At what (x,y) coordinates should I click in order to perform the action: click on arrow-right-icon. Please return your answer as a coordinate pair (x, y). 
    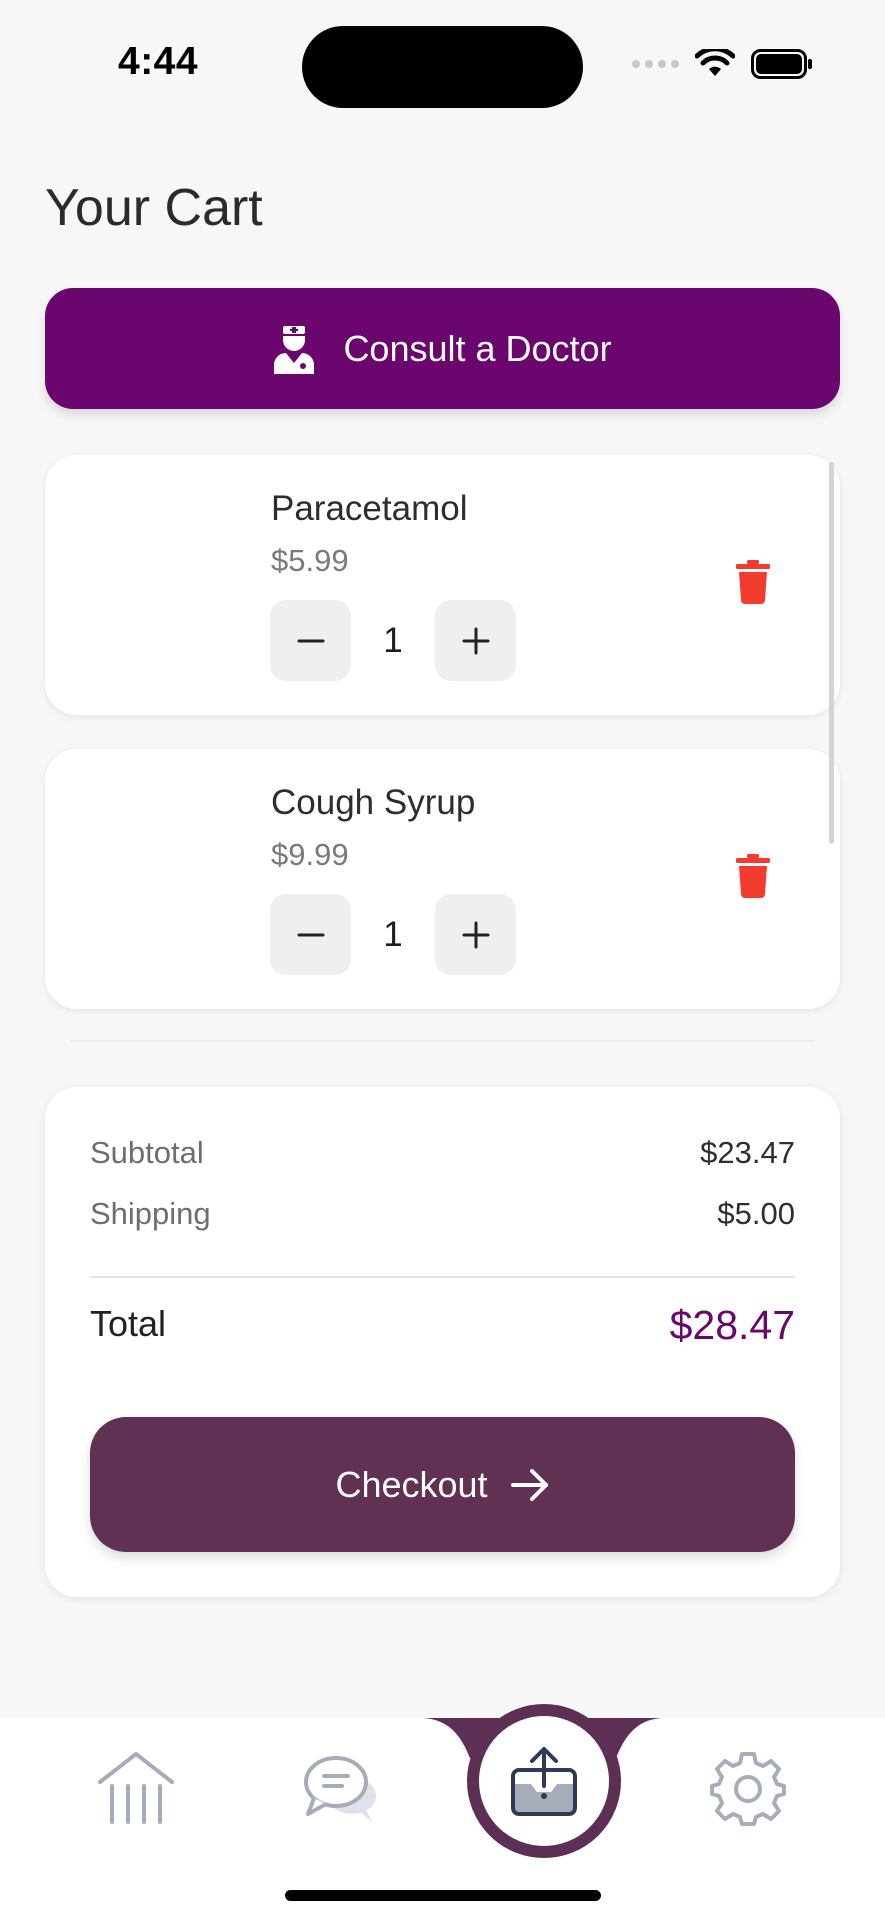
    Looking at the image, I should click on (529, 1484).